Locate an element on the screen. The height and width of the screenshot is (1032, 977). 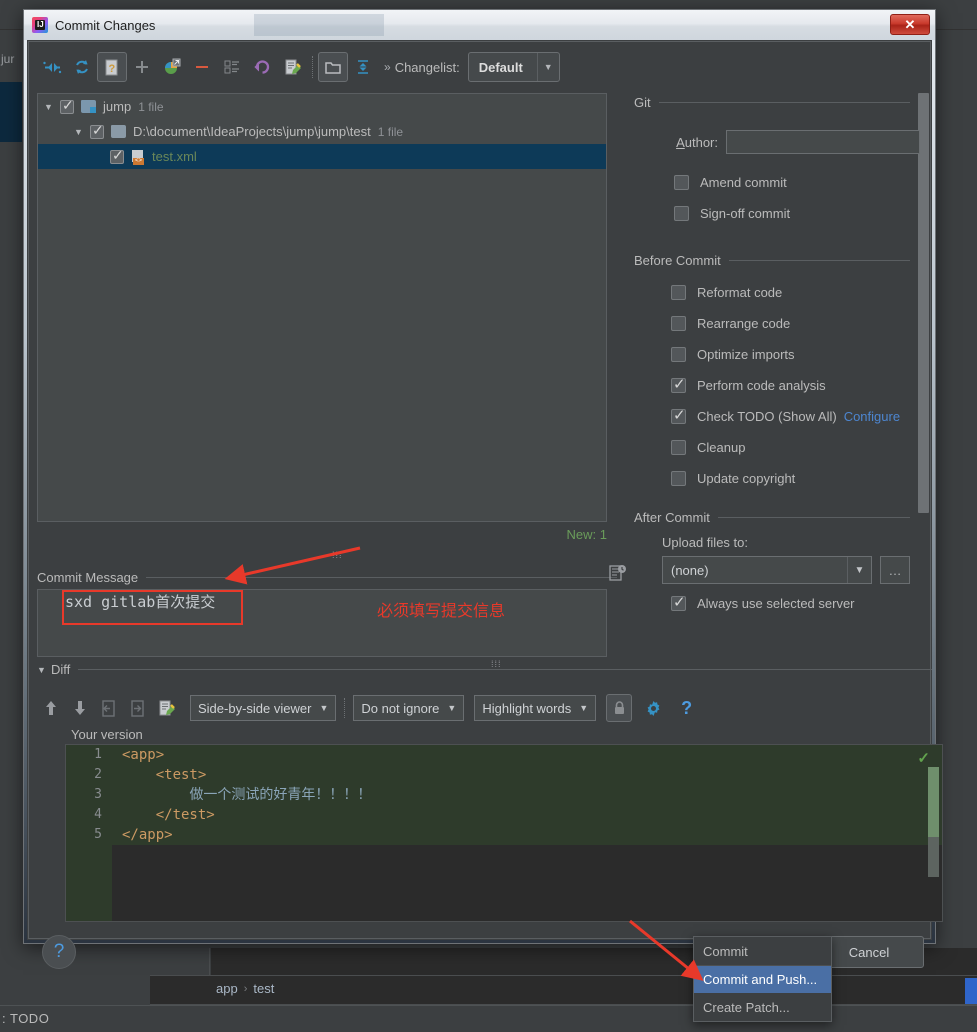
help-button: ? is located at coordinates (59, 952).